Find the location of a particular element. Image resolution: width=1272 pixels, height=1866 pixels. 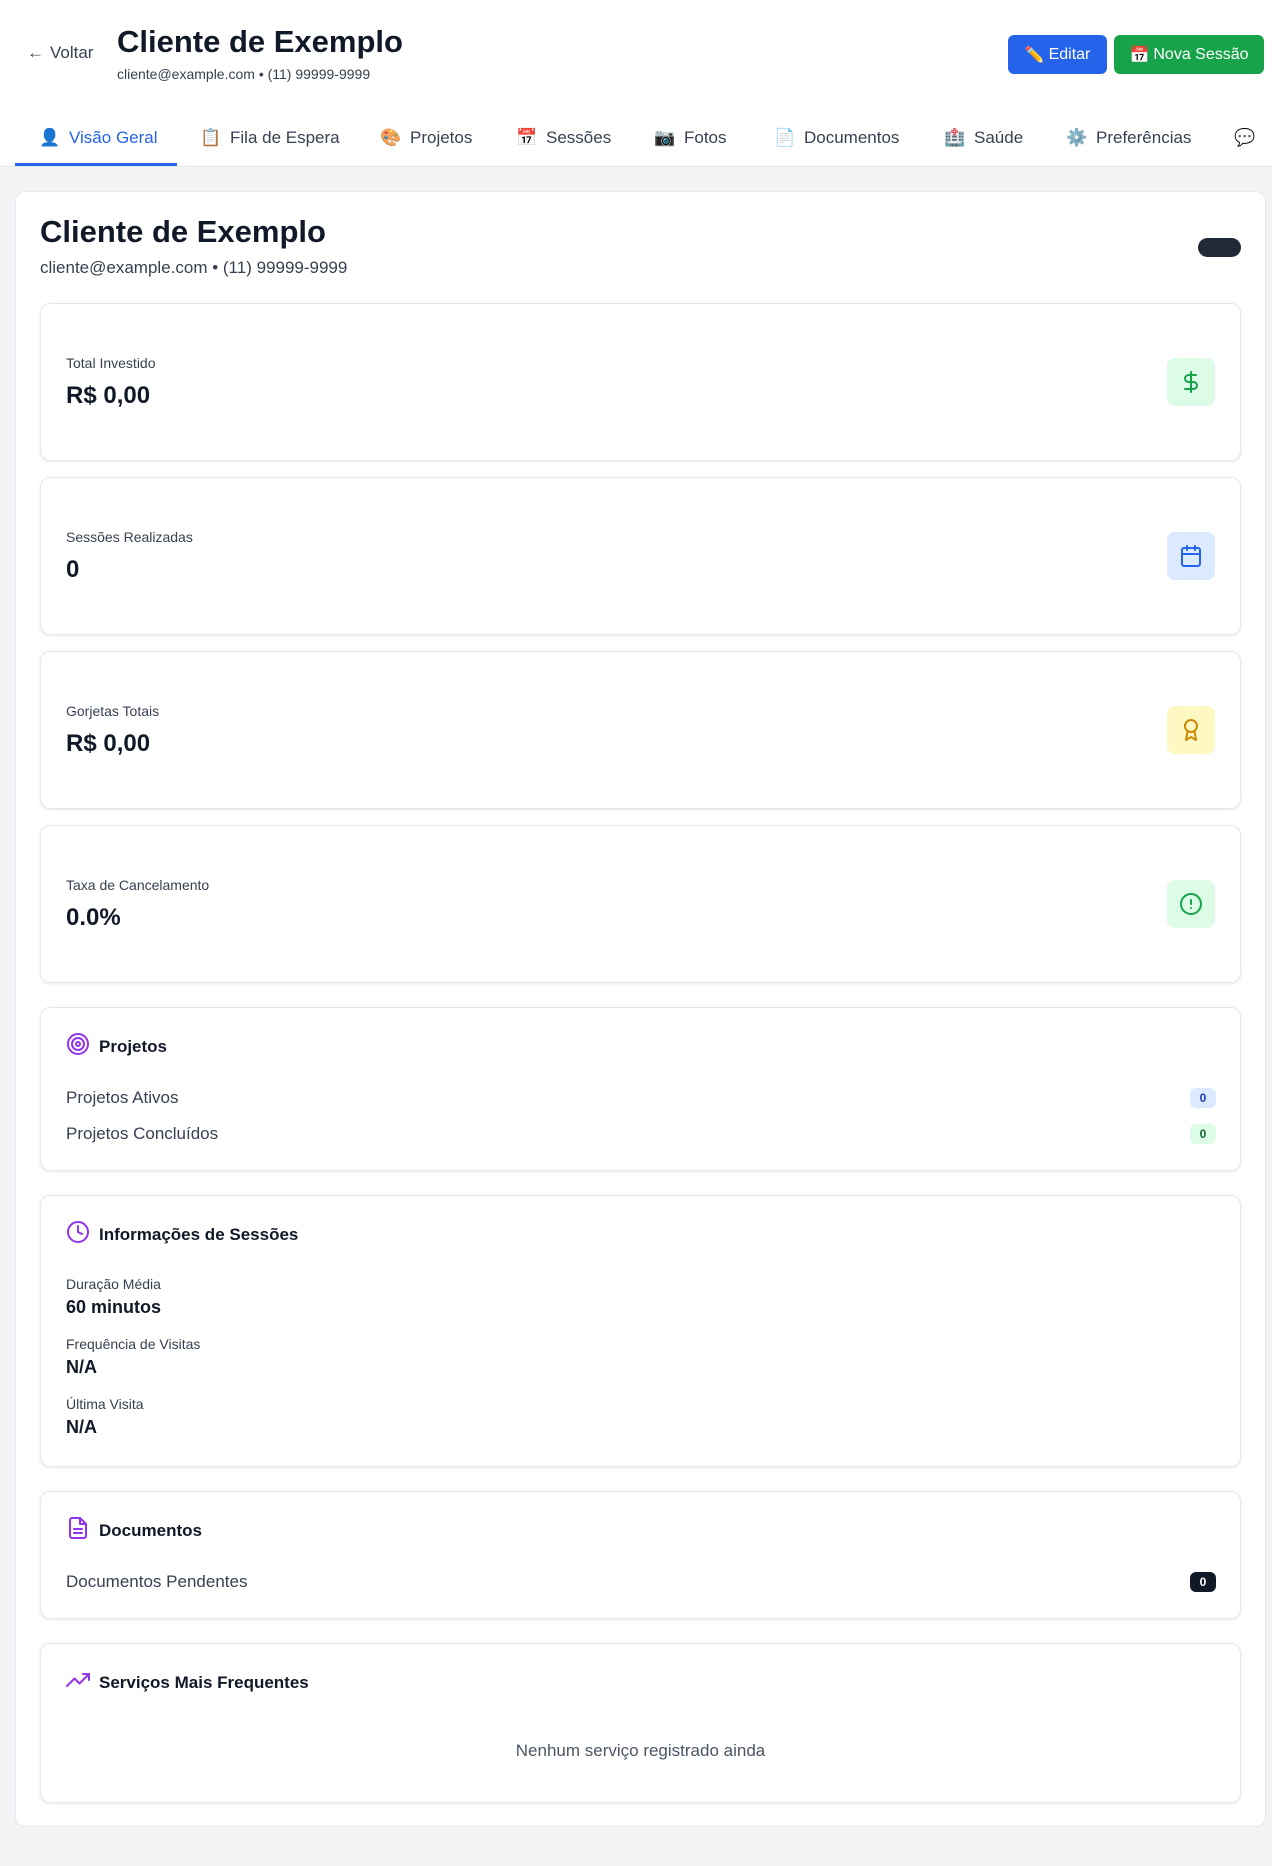

back-link: ← Voltar is located at coordinates (60, 53).